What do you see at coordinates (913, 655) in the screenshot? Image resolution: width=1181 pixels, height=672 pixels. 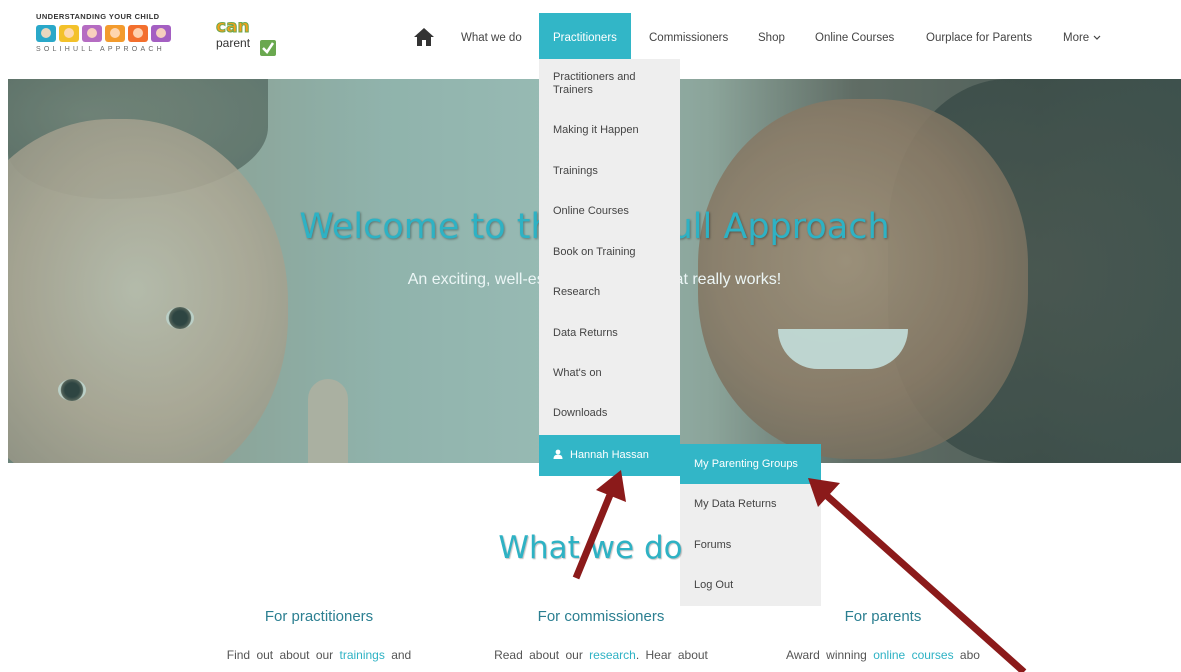 I see `online-courses-link: online courses` at bounding box center [913, 655].